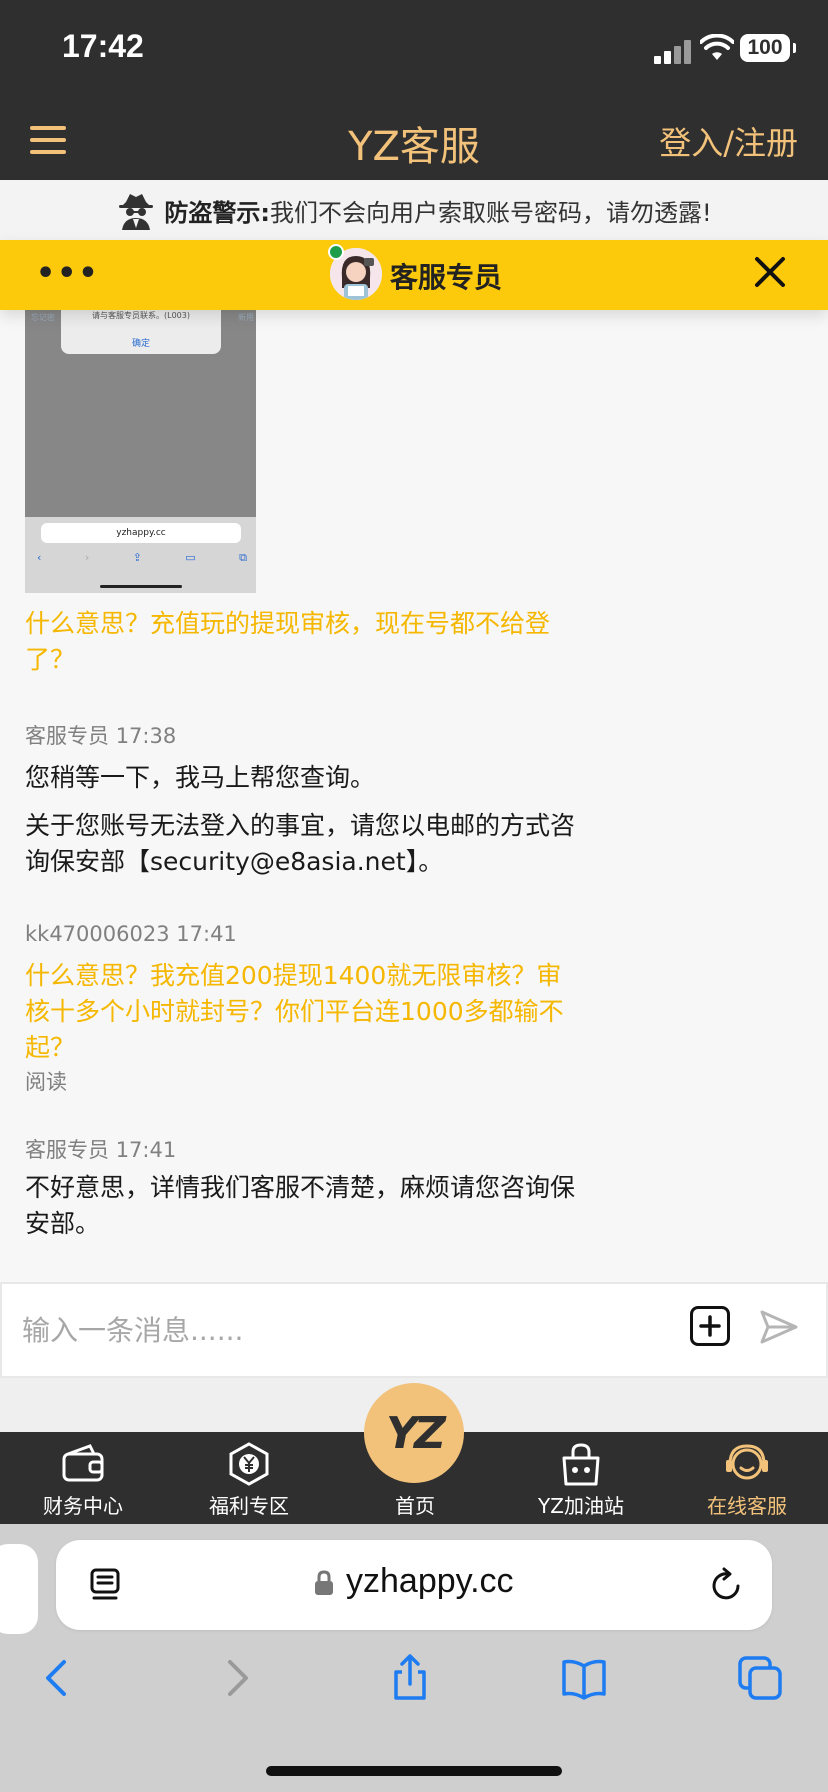  I want to click on message-meta: kk470006023 17:41, so click(131, 934).